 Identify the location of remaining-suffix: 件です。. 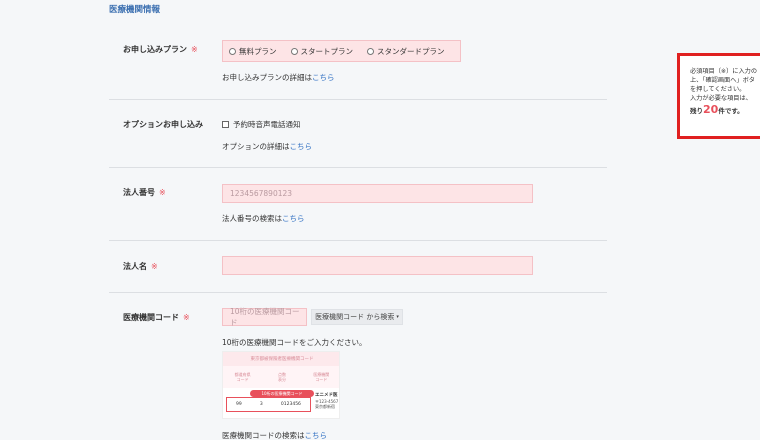
(731, 111).